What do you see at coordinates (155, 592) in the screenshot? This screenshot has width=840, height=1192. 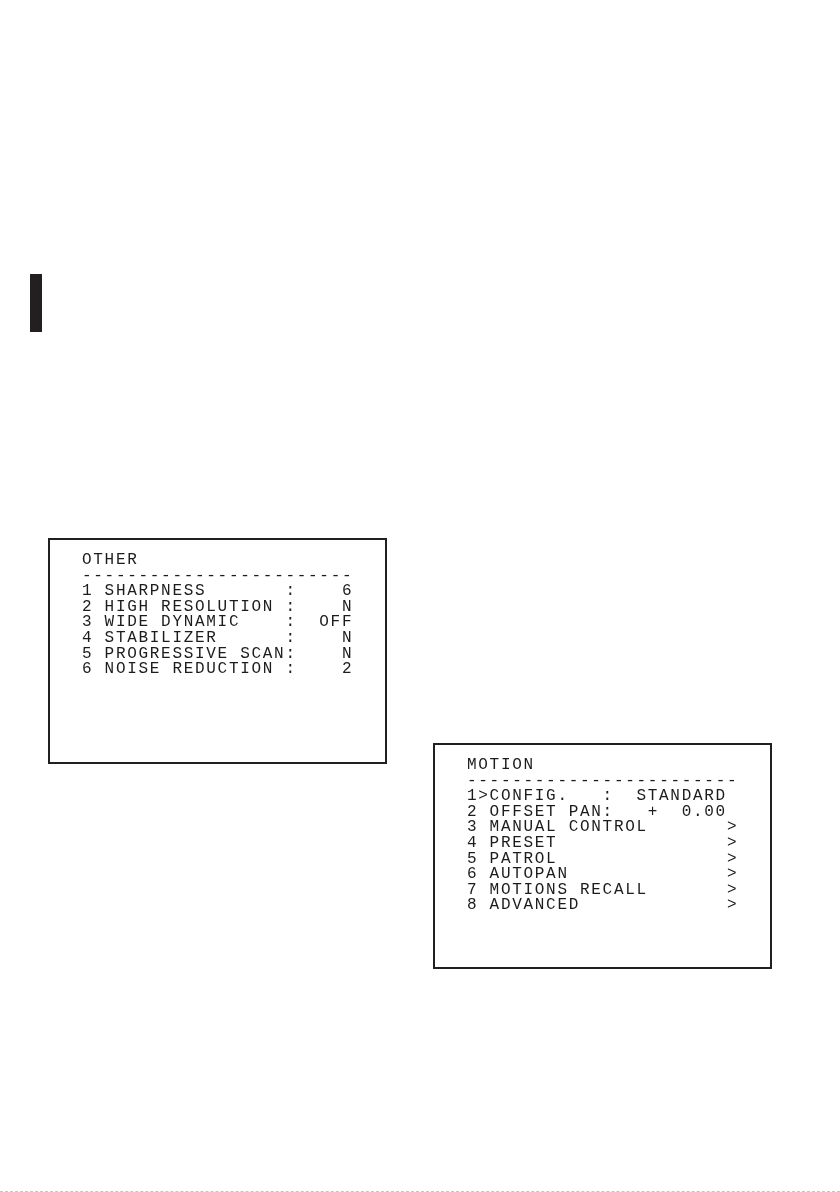 I see `item-label: SHARPNESS` at bounding box center [155, 592].